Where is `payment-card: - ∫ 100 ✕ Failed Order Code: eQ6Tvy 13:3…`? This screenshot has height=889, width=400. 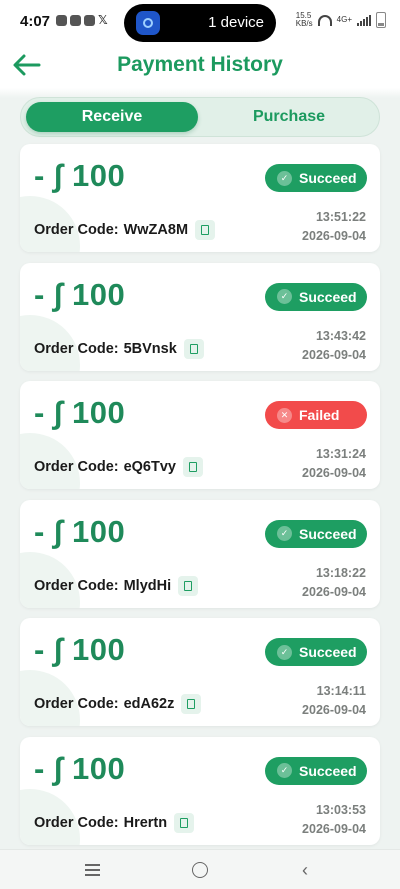 payment-card: - ∫ 100 ✕ Failed Order Code: eQ6Tvy 13:3… is located at coordinates (200, 435).